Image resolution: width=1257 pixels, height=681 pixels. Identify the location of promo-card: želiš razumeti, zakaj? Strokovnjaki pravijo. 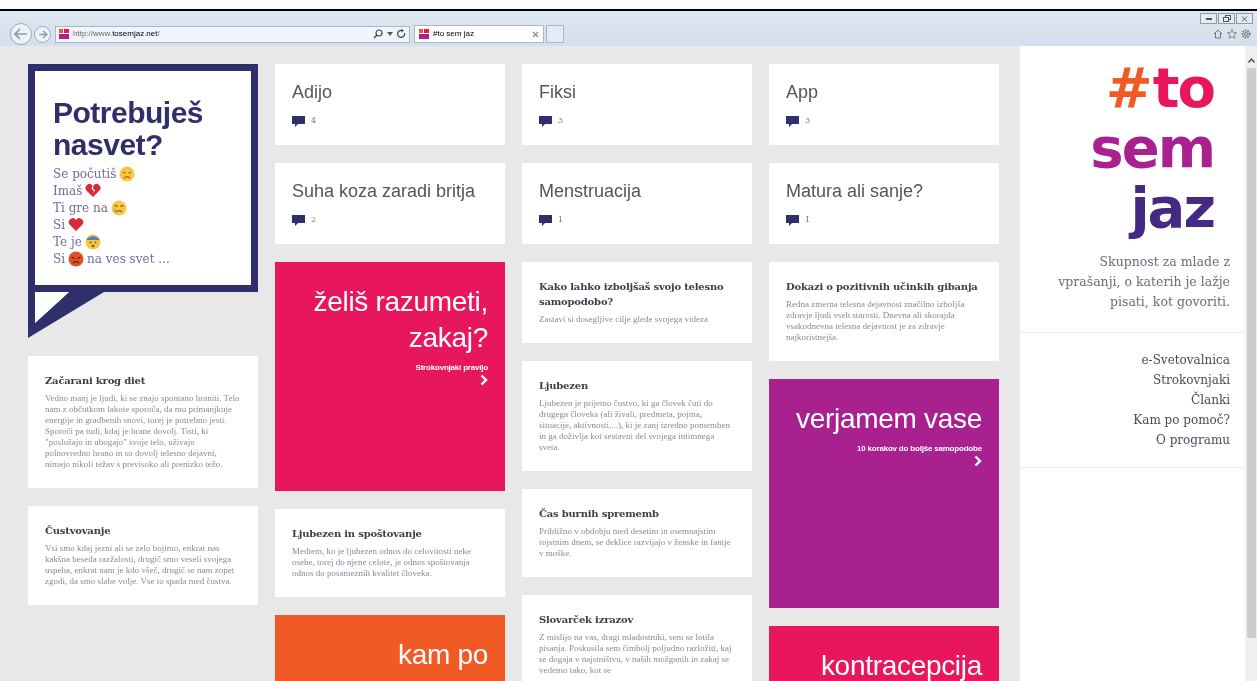
(390, 376).